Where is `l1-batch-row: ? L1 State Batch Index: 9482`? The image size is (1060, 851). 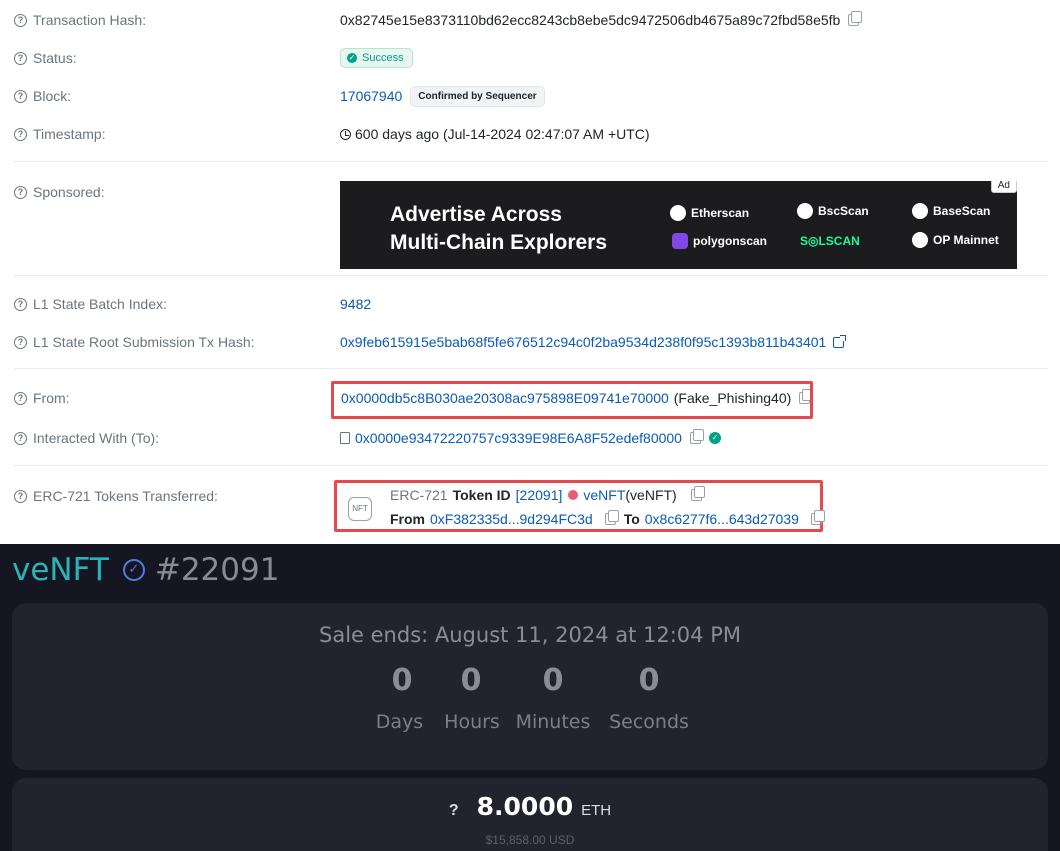
l1-batch-row: ? L1 State Batch Index: 9482 is located at coordinates (530, 304).